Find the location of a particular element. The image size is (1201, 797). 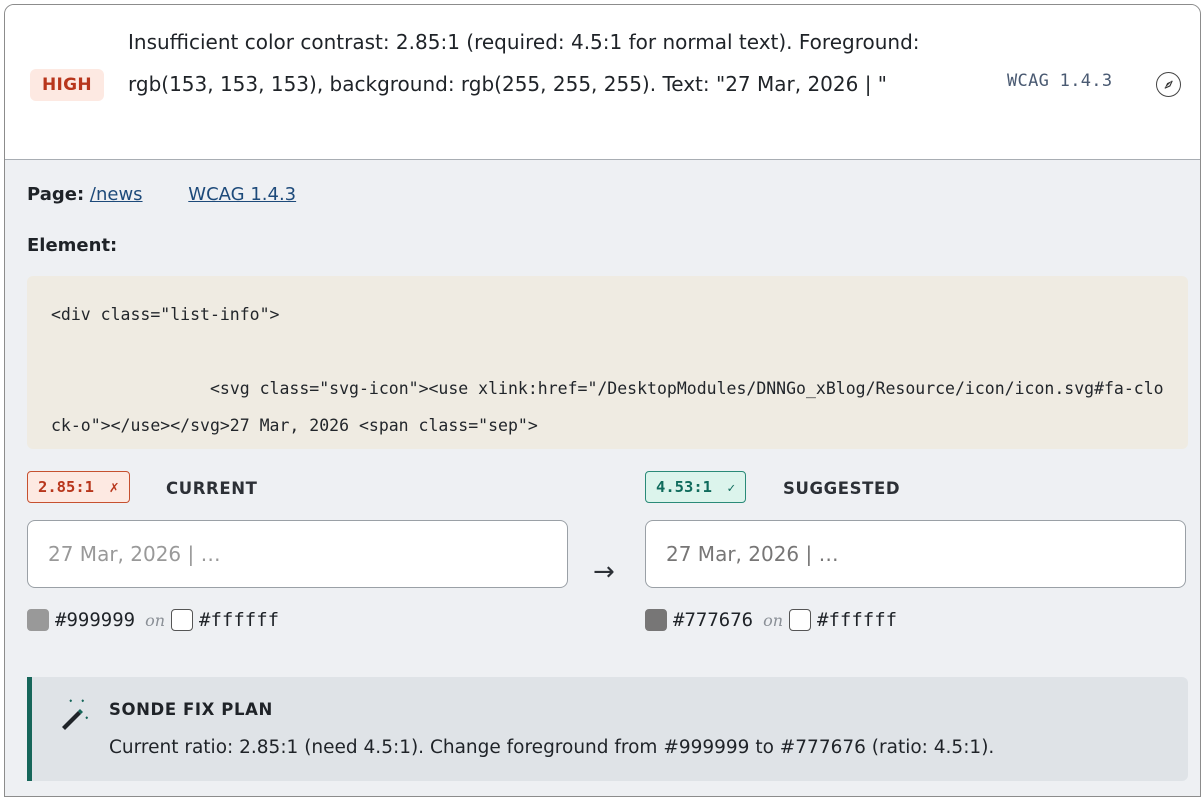

suggested-ratio: 4.53:1 is located at coordinates (684, 487).